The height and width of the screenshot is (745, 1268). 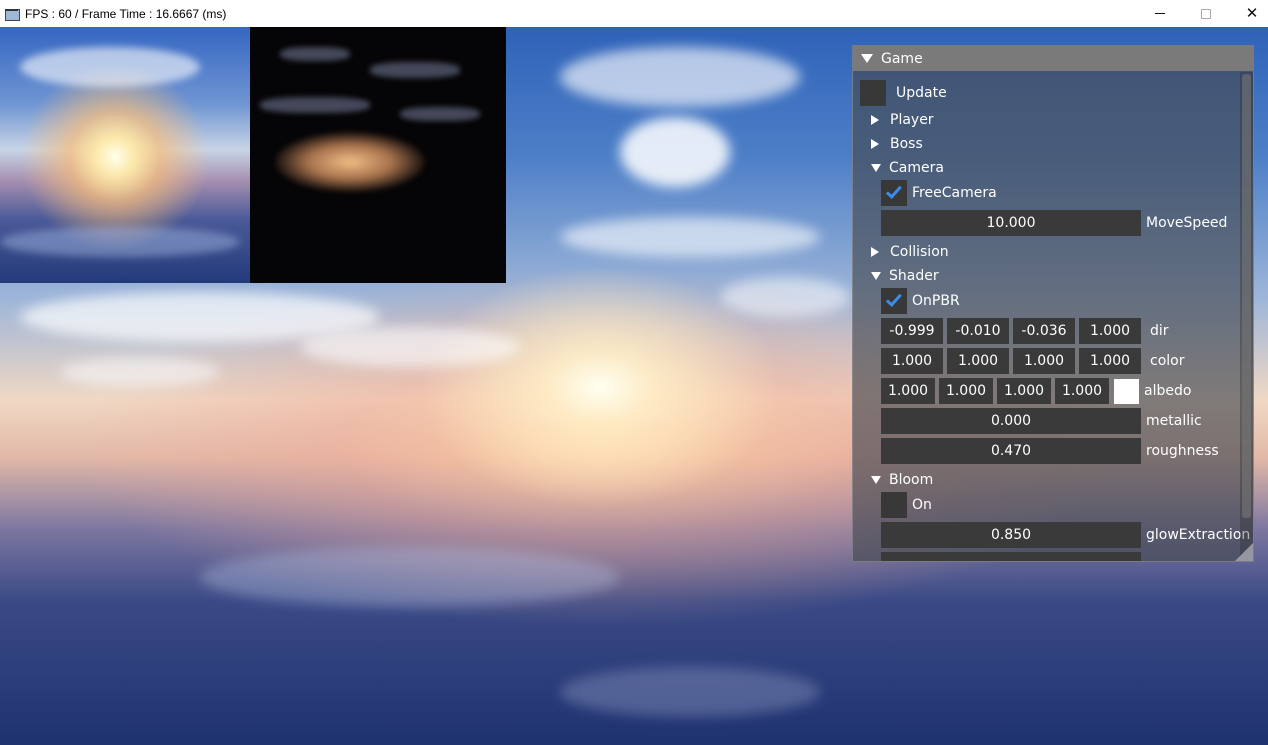 What do you see at coordinates (1244, 552) in the screenshot?
I see `resize-grip` at bounding box center [1244, 552].